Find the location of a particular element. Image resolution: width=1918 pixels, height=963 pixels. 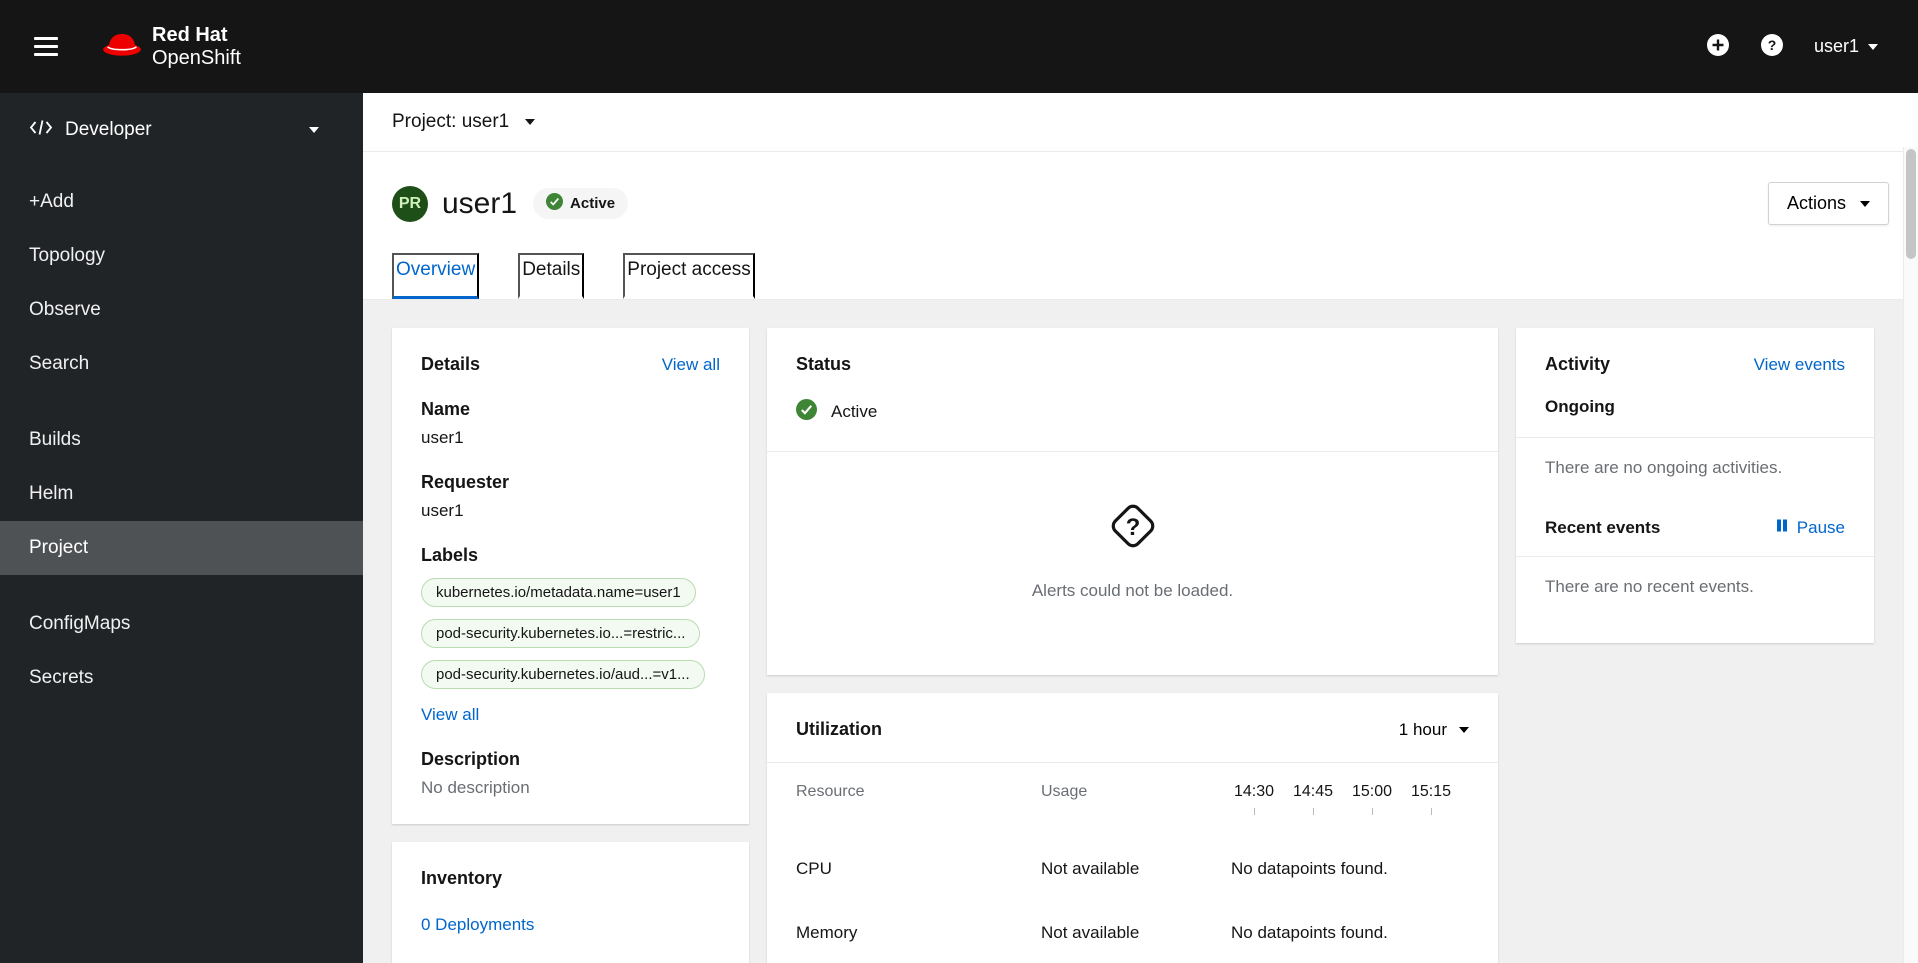

tab-project-access: Project access is located at coordinates (689, 276).